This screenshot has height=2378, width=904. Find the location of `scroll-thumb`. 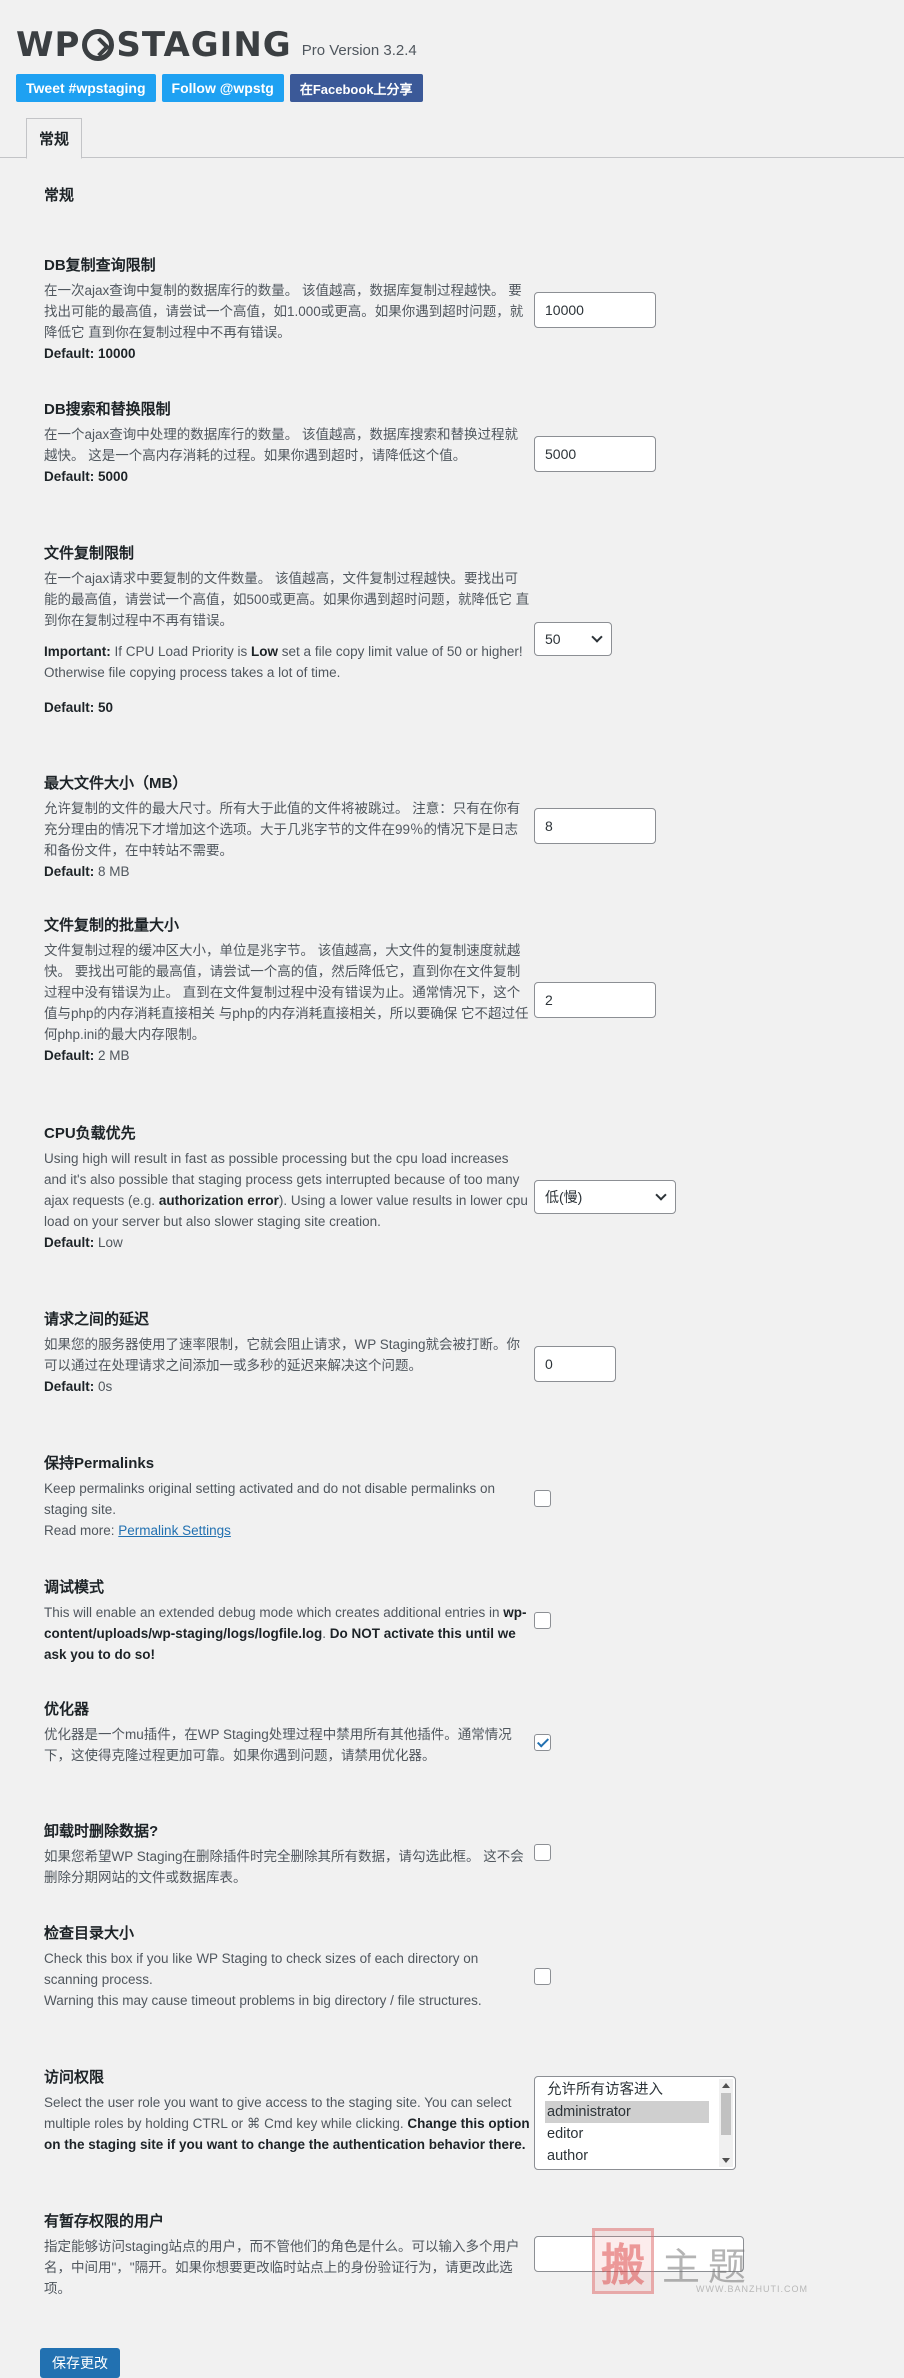

scroll-thumb is located at coordinates (726, 2114).